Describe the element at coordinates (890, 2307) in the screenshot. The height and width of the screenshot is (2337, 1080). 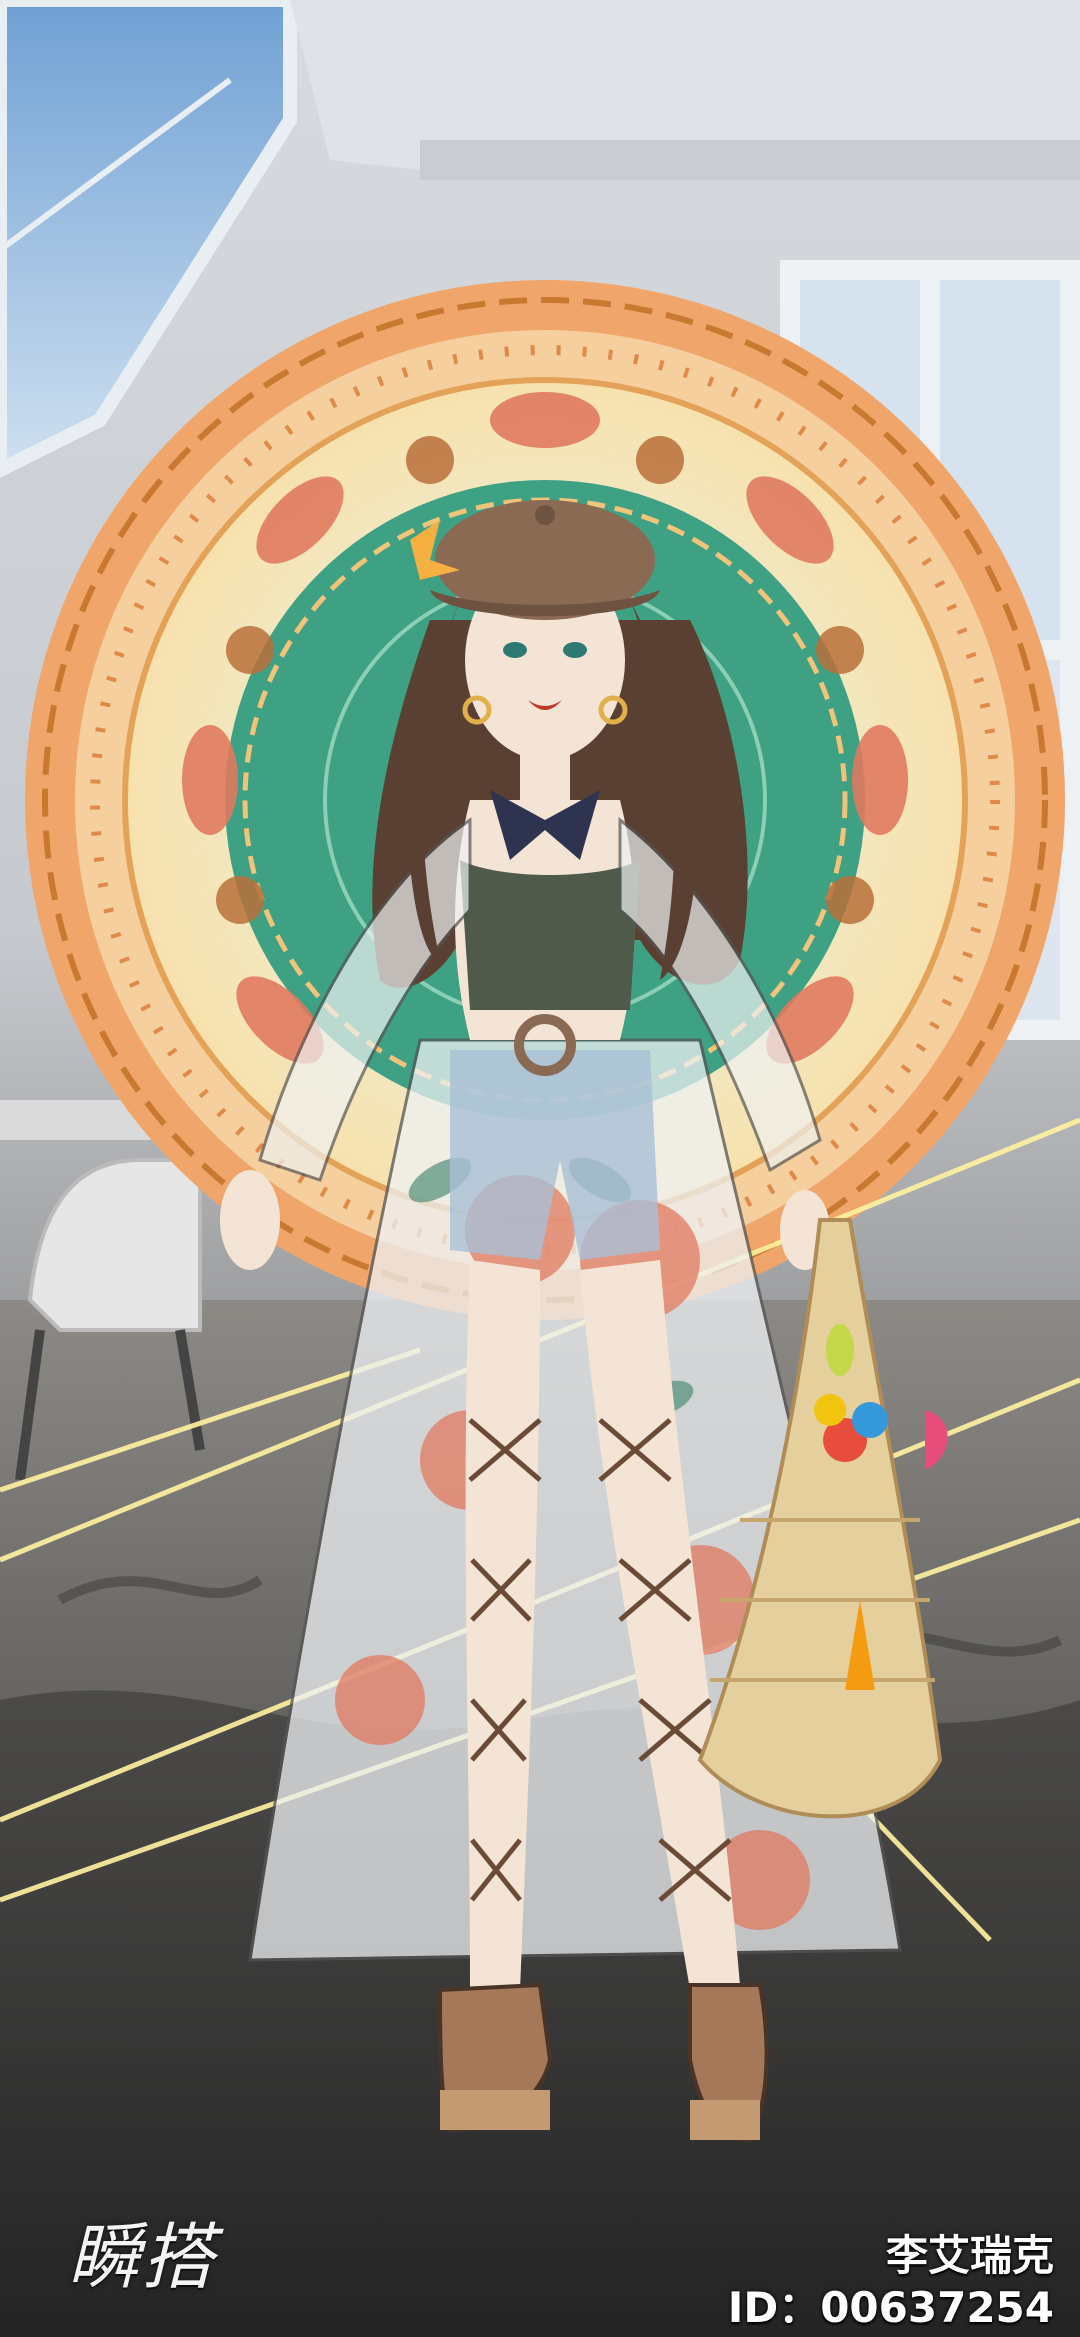
I see `player-id: ID：00637254` at that location.